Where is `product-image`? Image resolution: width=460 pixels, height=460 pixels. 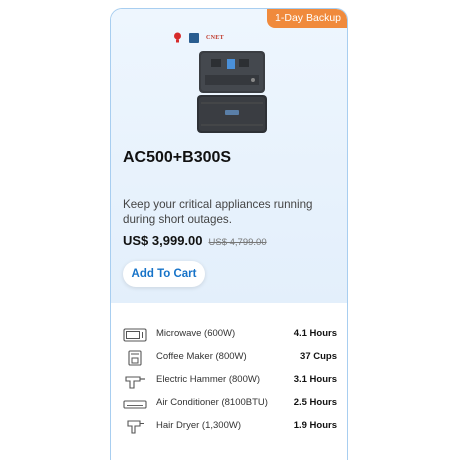
product-image is located at coordinates (232, 92).